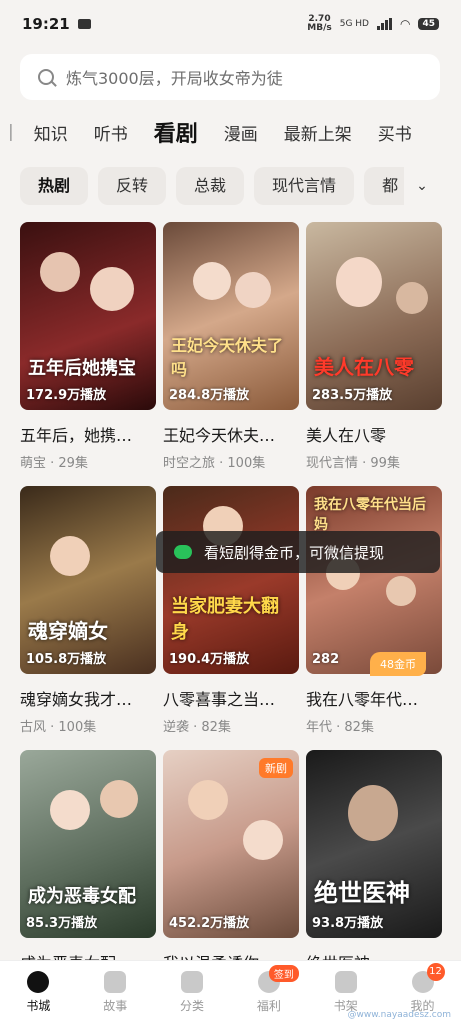 Image resolution: width=461 pixels, height=1024 pixels. Describe the element at coordinates (192, 1006) in the screenshot. I see `nav-label: 分类` at that location.